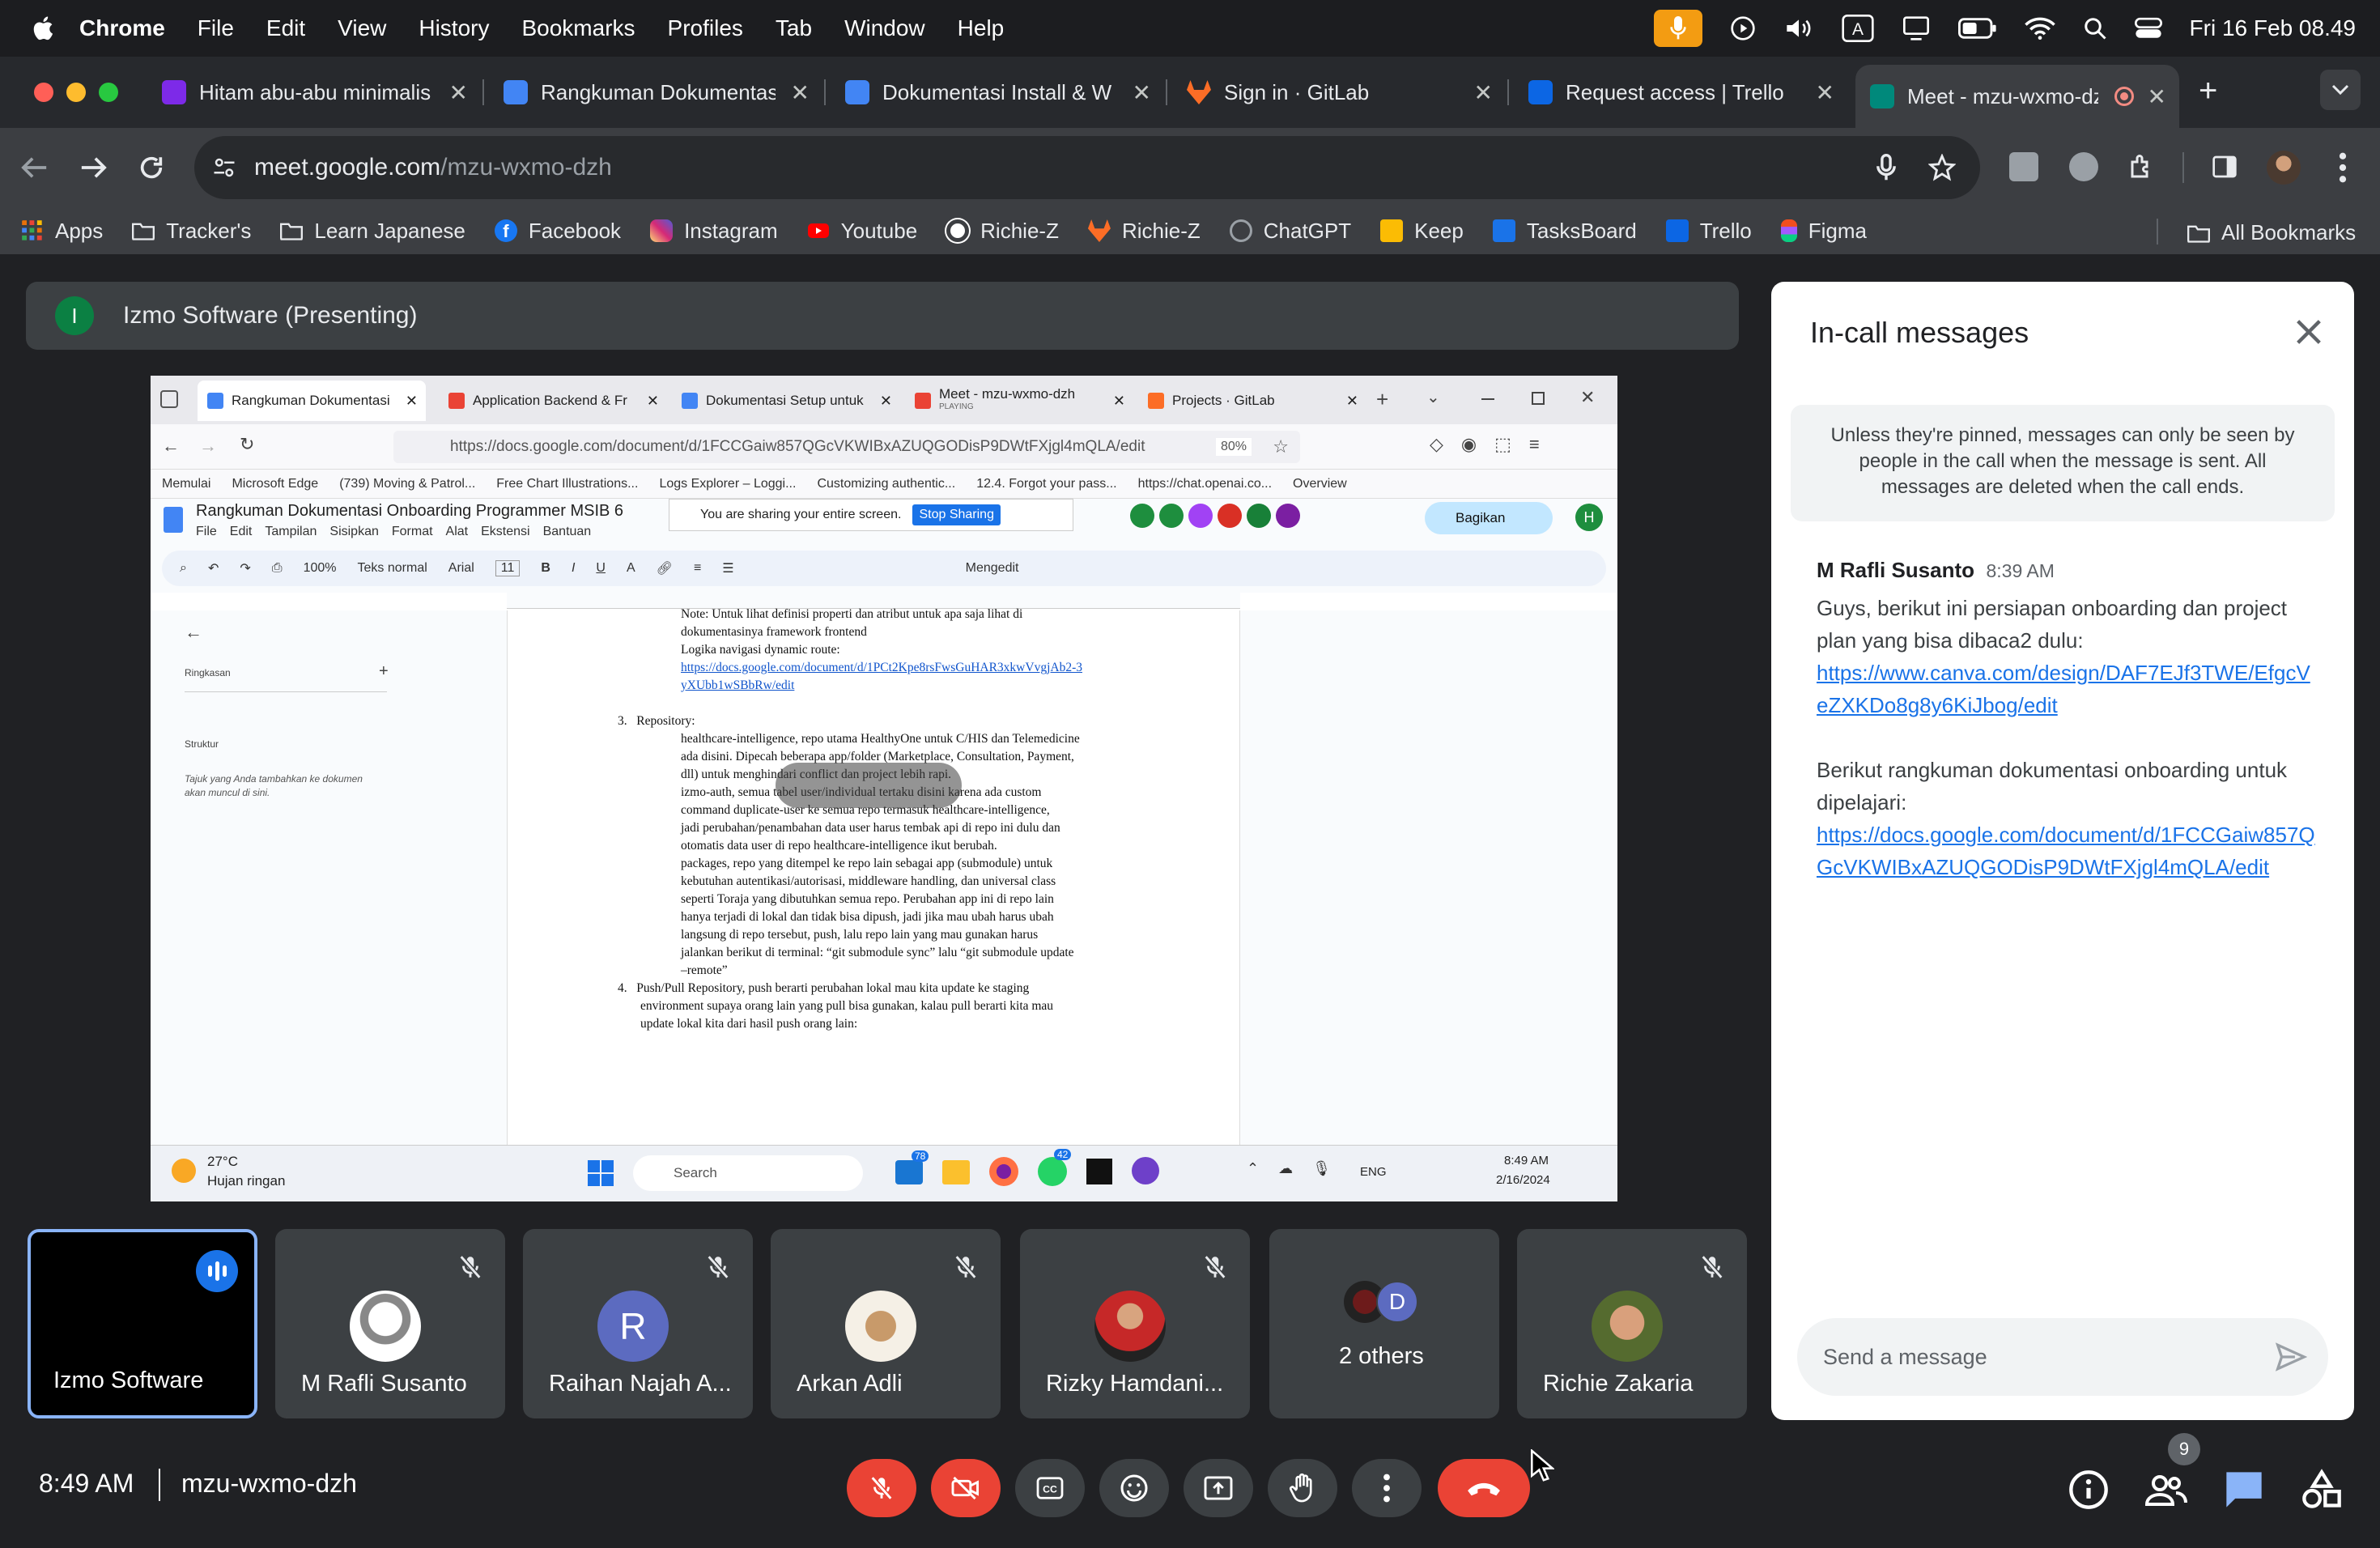 This screenshot has height=1548, width=2380. Describe the element at coordinates (1003, 232) in the screenshot. I see `bookmark-github: Richie-Z` at that location.